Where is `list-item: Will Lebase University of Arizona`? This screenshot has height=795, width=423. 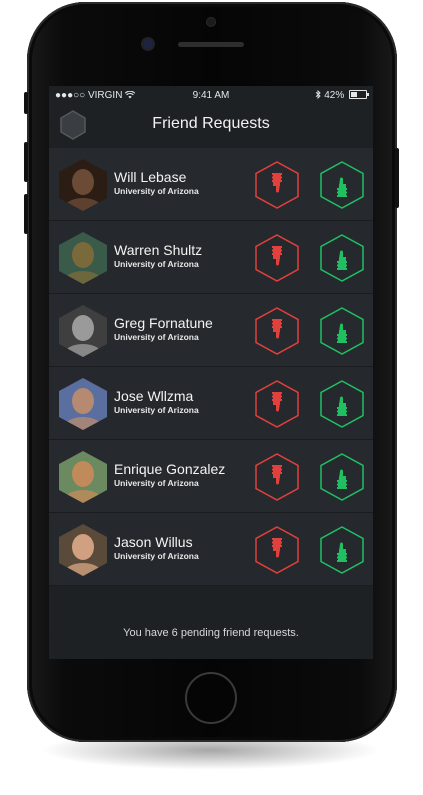 list-item: Will Lebase University of Arizona is located at coordinates (211, 184).